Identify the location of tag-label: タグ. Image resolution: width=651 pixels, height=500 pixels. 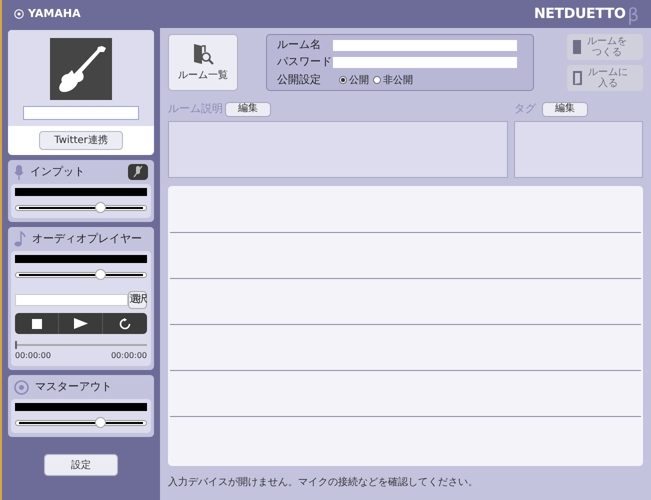
(525, 109).